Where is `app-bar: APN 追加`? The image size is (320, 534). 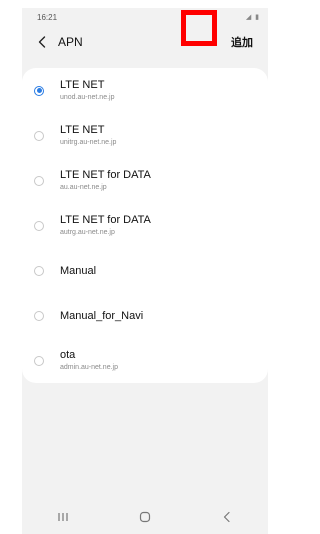 app-bar: APN 追加 is located at coordinates (145, 42).